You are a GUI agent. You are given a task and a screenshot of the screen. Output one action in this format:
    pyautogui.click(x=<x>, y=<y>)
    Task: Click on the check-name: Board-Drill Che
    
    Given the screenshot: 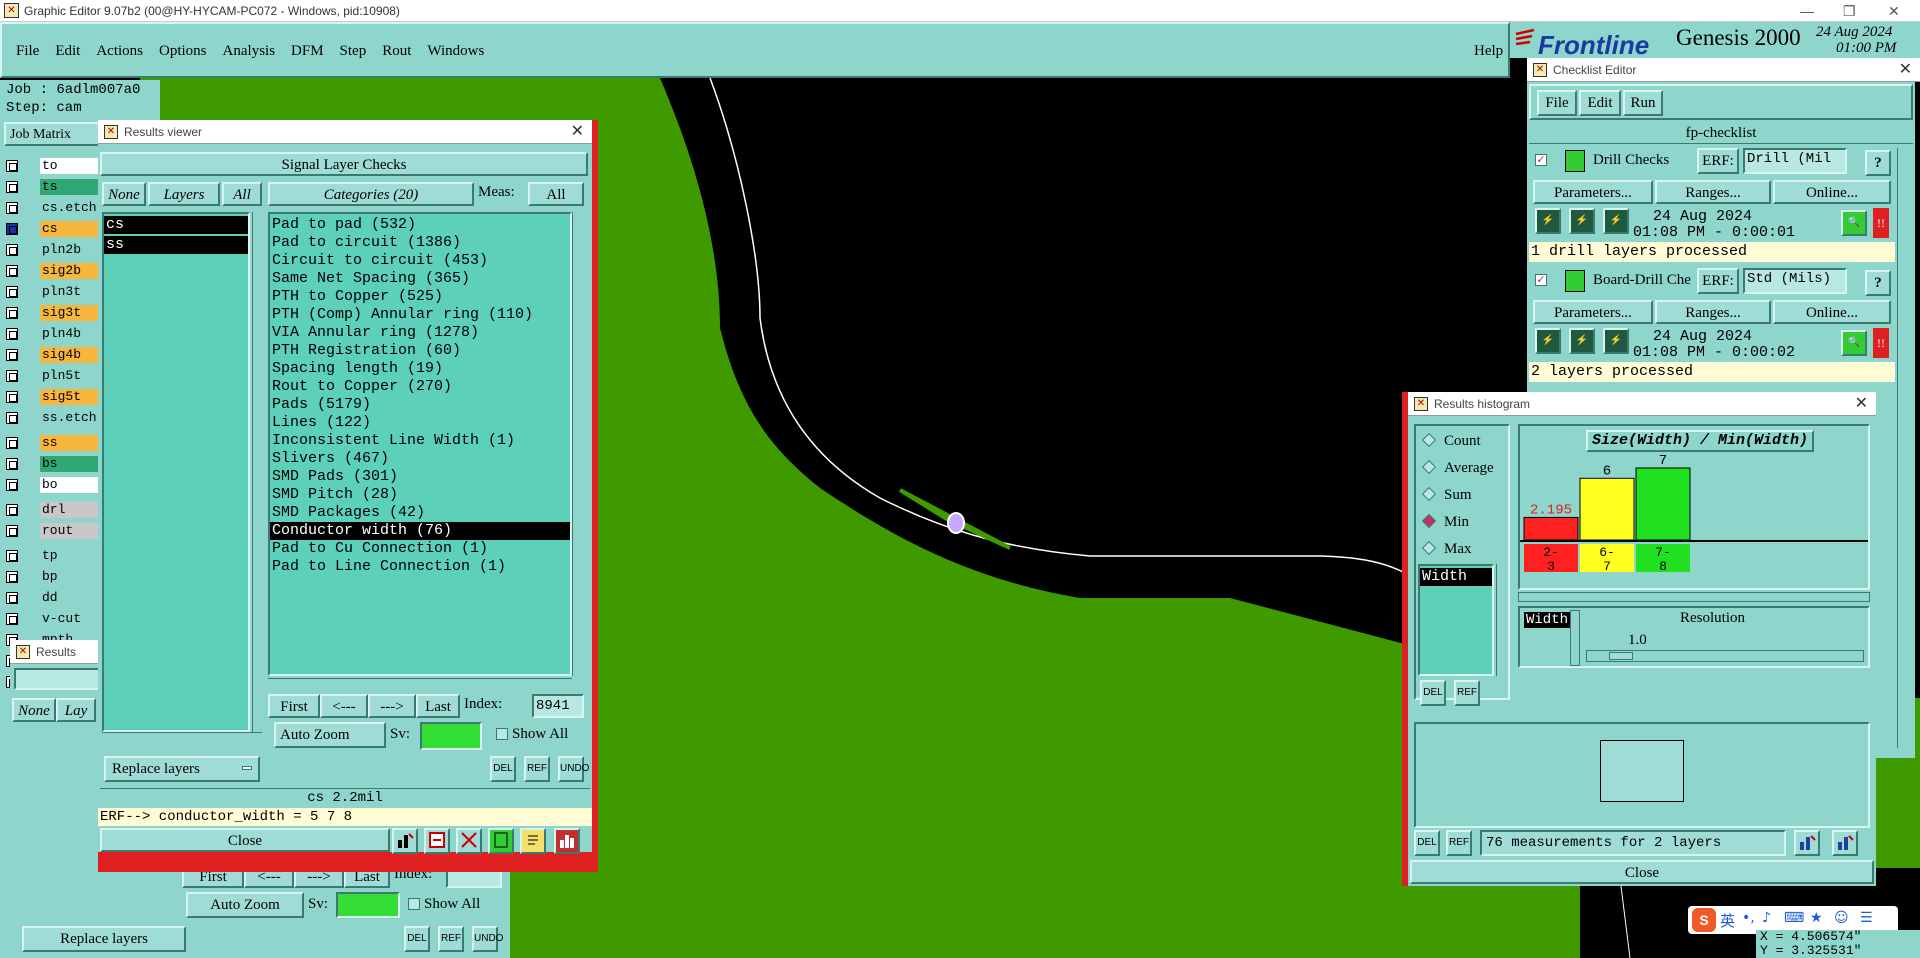 What is the action you would take?
    pyautogui.click(x=1643, y=280)
    